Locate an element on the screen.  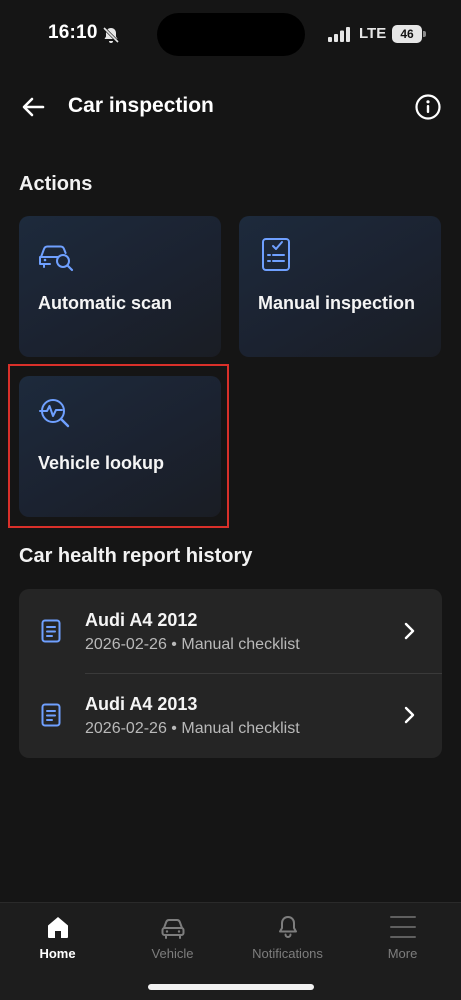
vehicle-lookup-label: Vehicle lookup is located at coordinates (101, 463).